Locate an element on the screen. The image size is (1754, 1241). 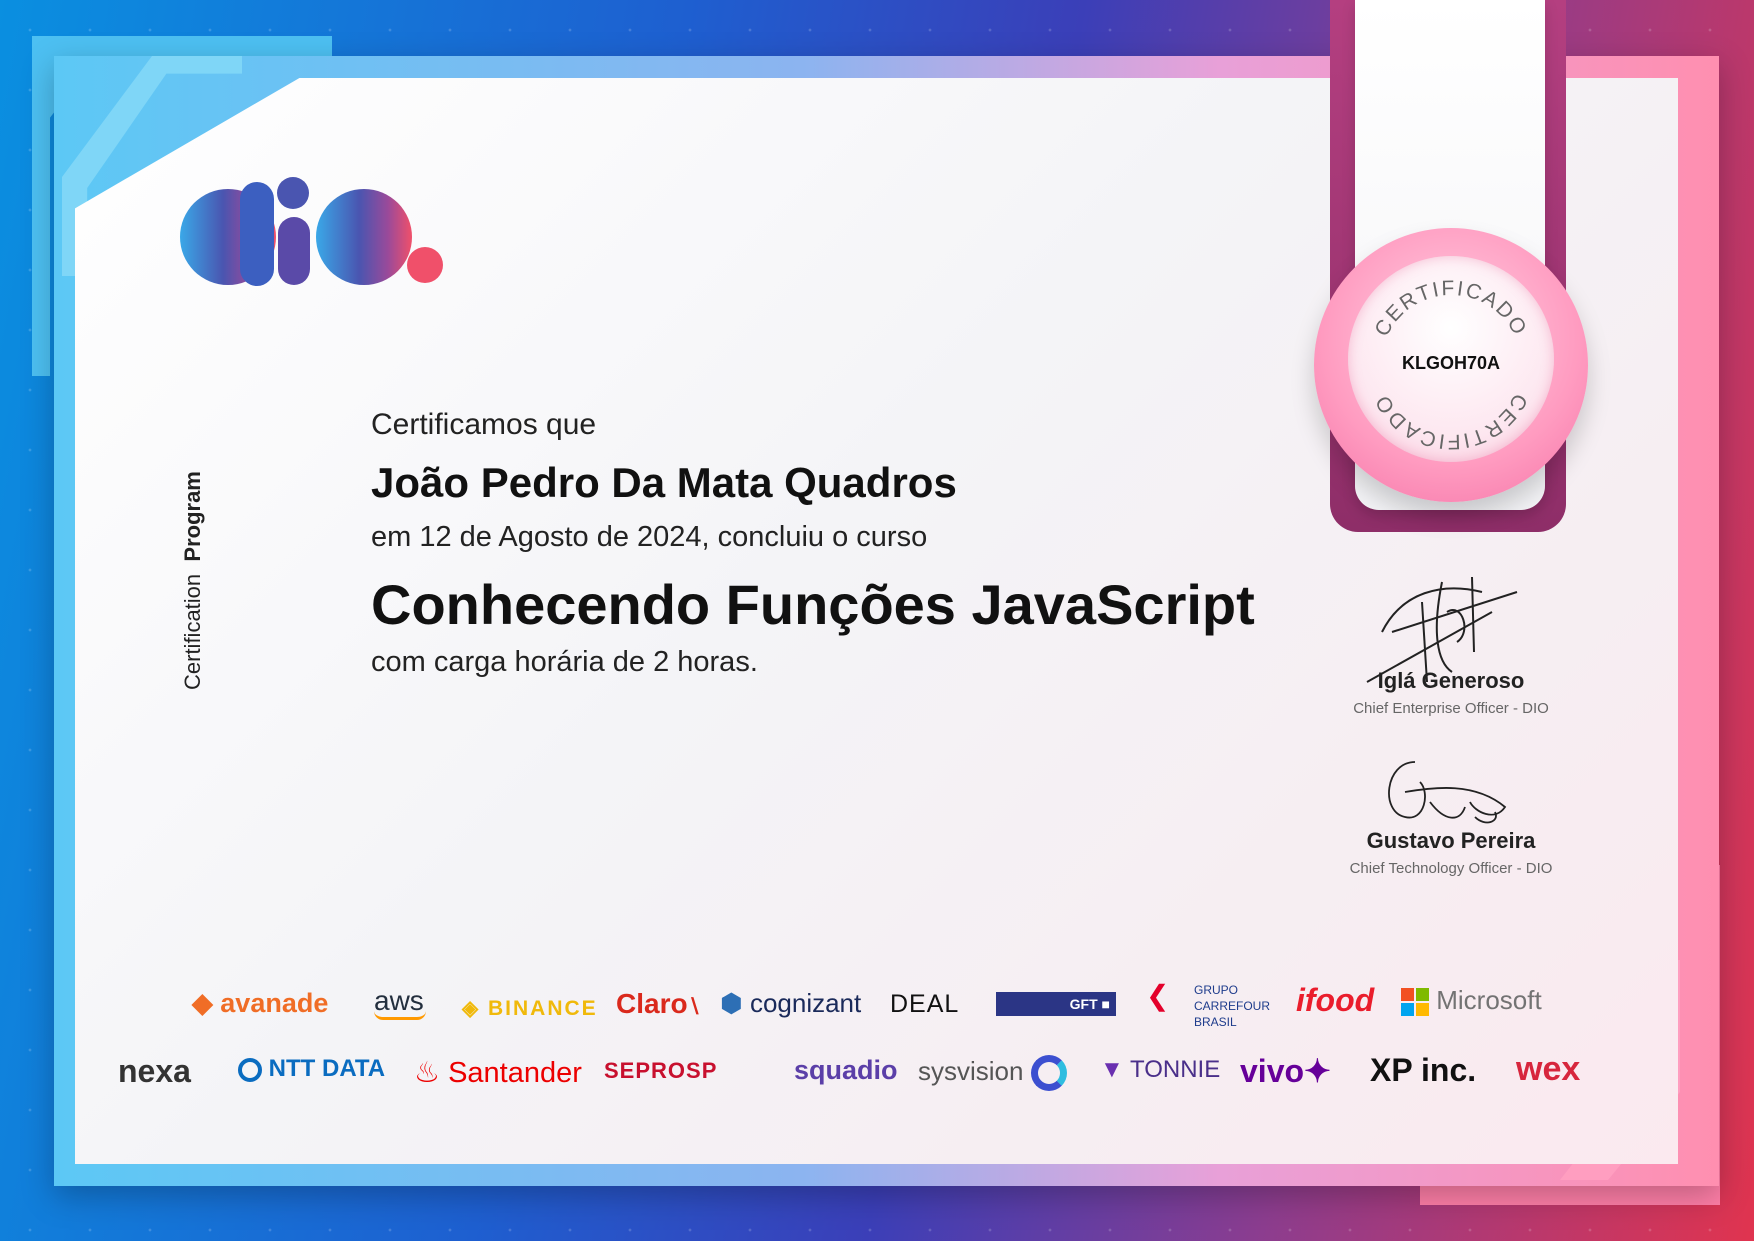
santander-flame-icon: ♨ is located at coordinates (427, 1073).